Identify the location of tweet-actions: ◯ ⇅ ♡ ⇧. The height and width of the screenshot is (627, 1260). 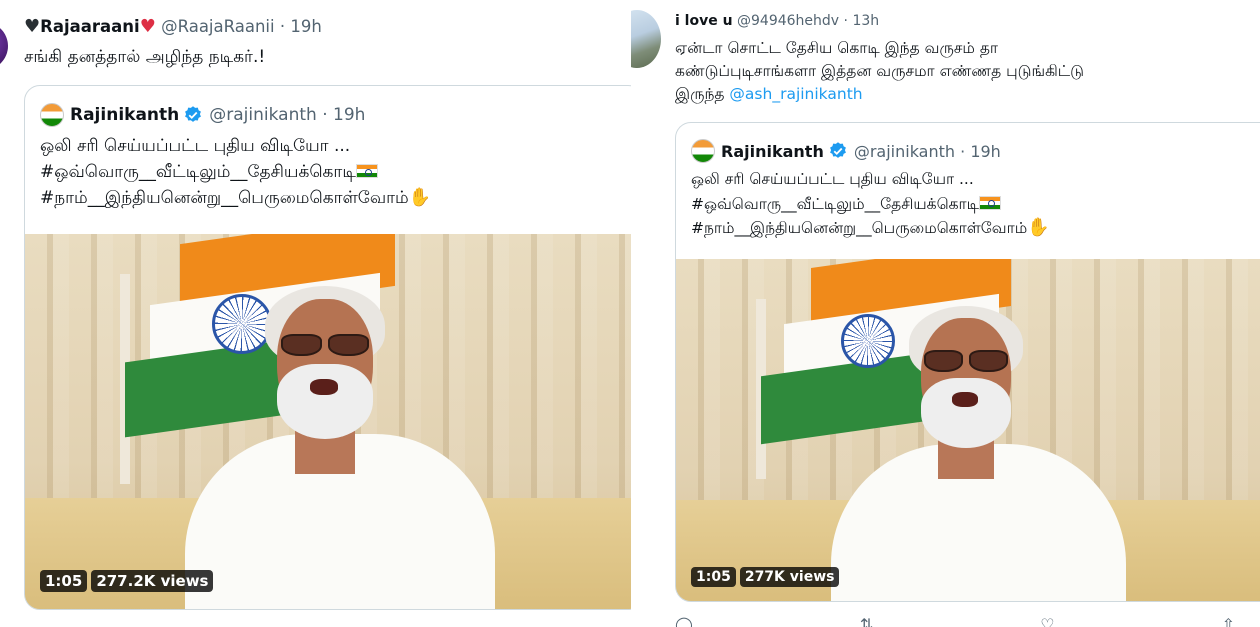
(955, 621).